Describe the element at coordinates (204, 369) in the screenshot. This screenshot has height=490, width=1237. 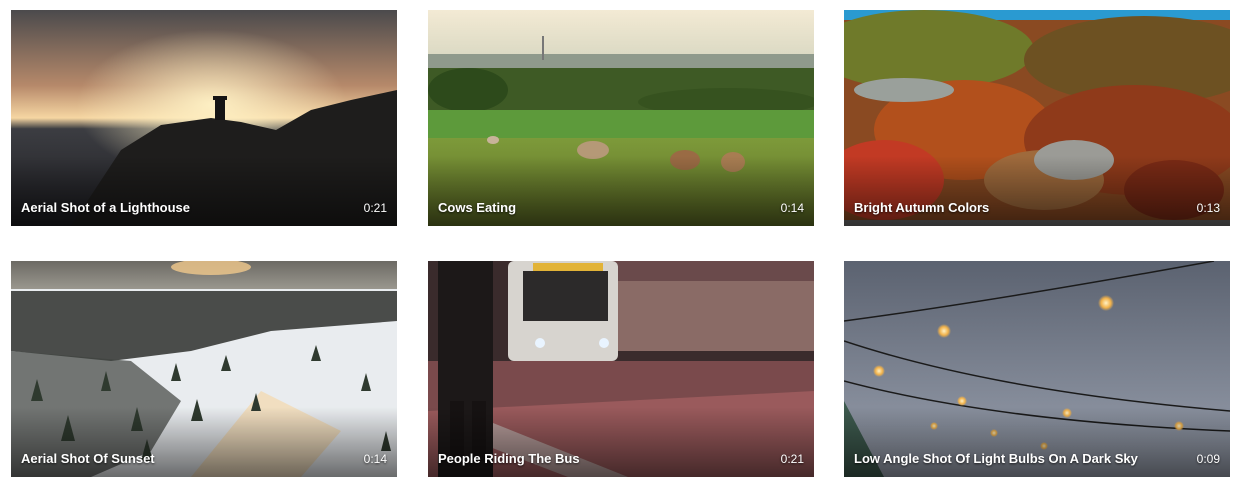
I see `video-card-sunset: Aerial Shot Of Sunset 0:14` at that location.